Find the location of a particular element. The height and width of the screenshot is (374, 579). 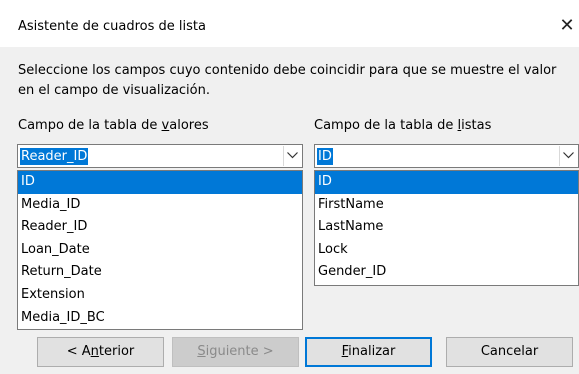

title-bar: Asistente de cuadros de lista ✕ is located at coordinates (289, 23).